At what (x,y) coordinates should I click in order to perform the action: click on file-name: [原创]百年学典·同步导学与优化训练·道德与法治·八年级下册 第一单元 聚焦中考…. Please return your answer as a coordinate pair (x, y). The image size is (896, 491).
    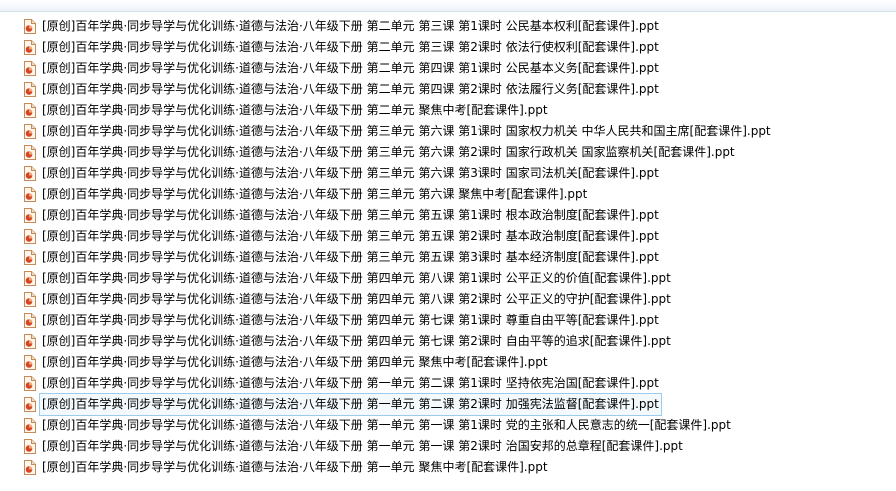
    Looking at the image, I should click on (295, 467).